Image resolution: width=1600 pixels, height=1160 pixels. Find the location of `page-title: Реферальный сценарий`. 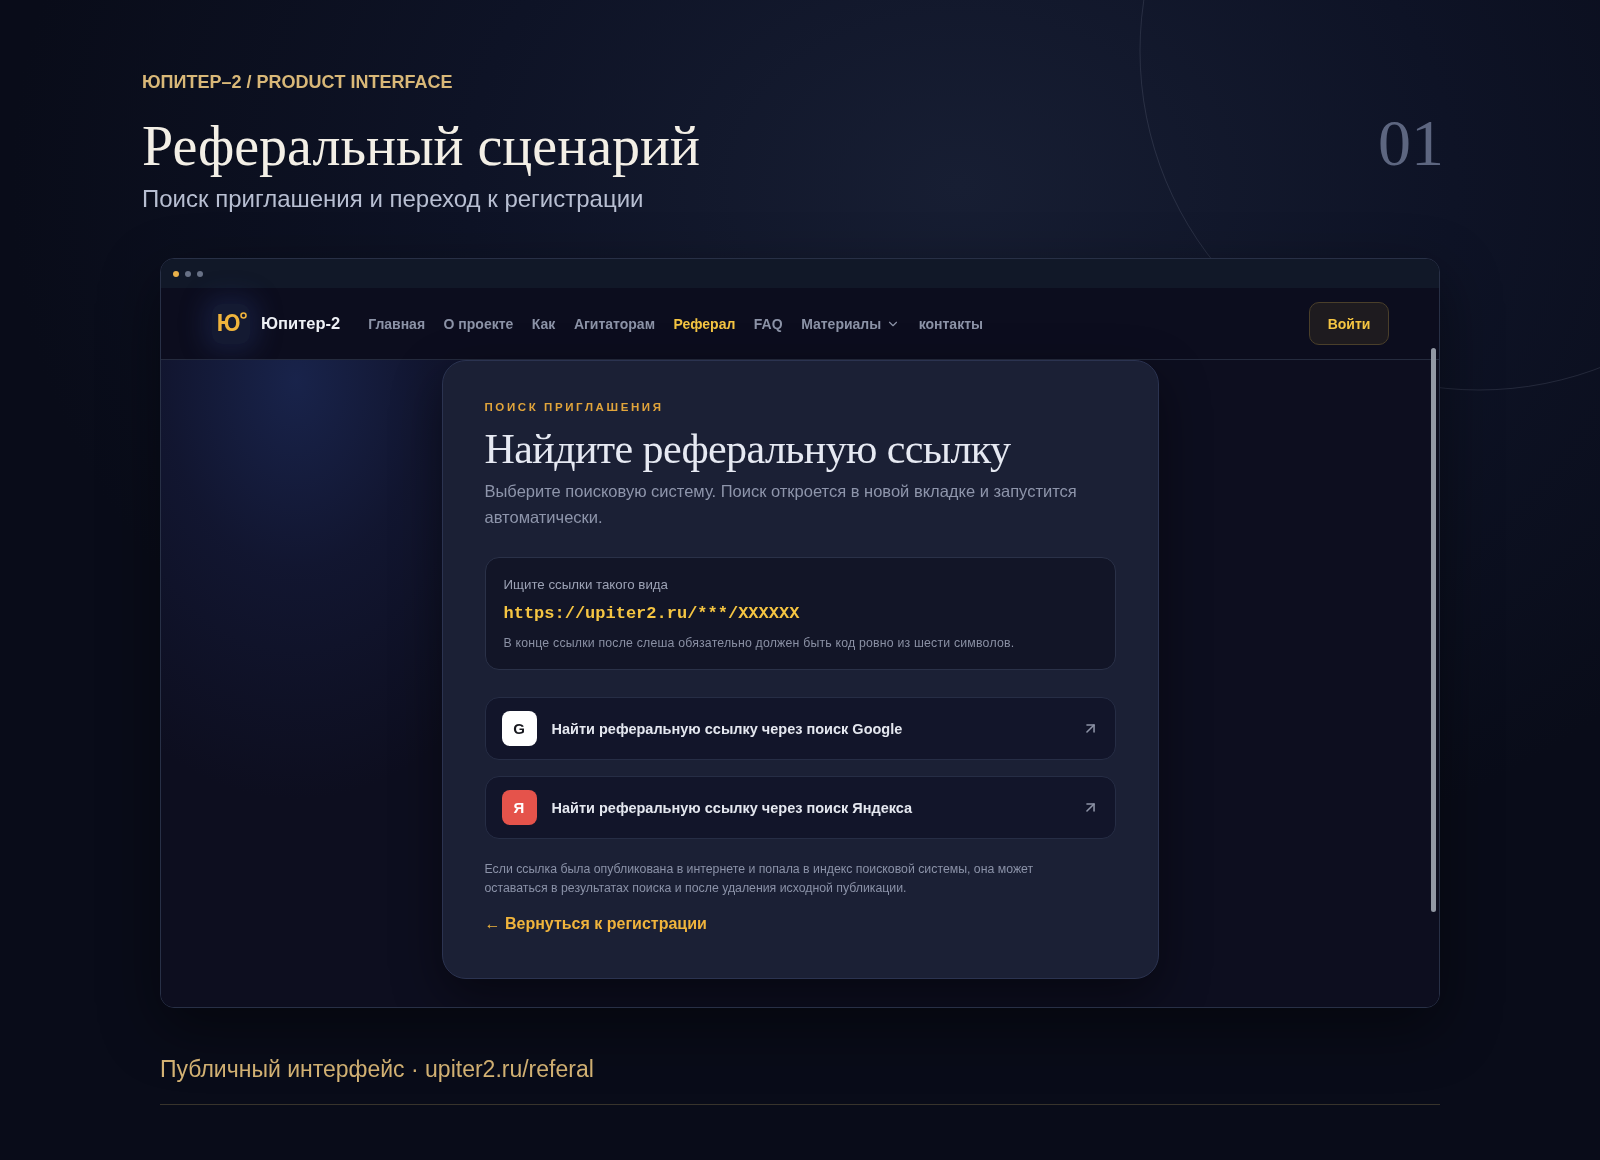

page-title: Реферальный сценарий is located at coordinates (421, 146).